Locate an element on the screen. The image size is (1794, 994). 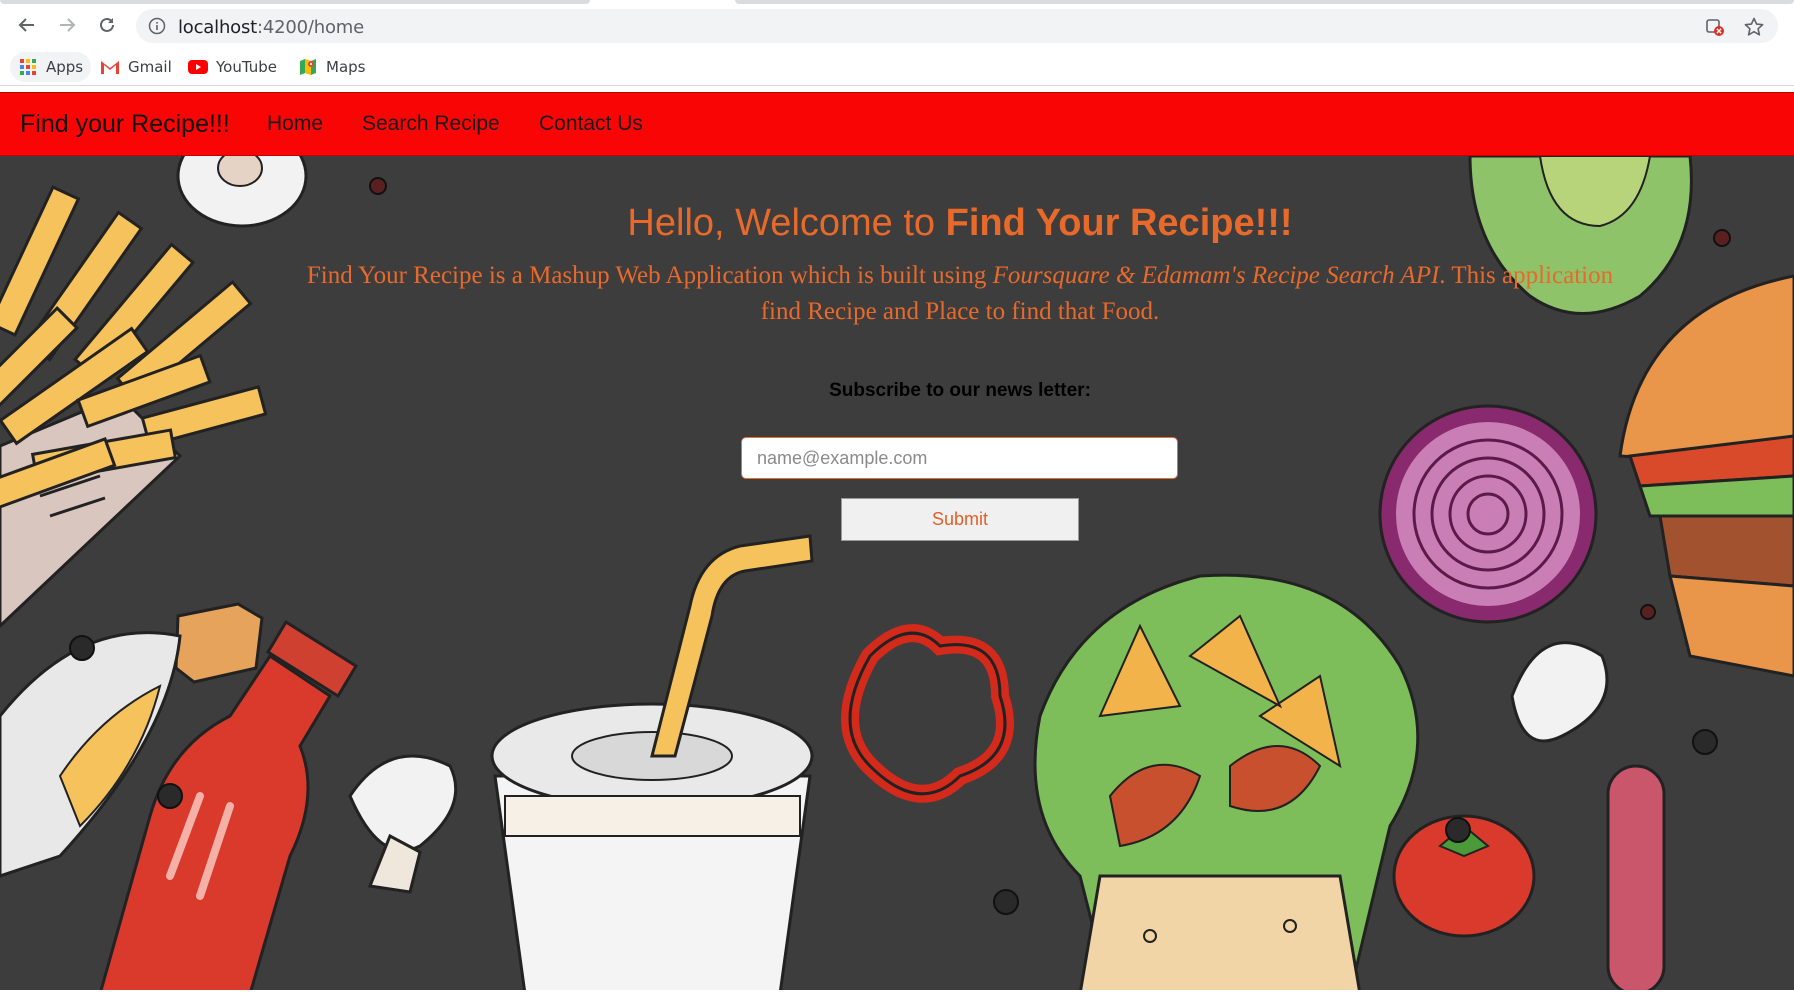
bookmark-label: Maps is located at coordinates (346, 67).